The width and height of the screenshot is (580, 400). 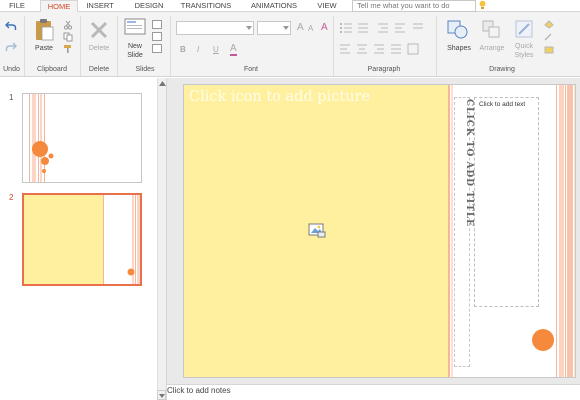 I want to click on notes-toggle, so click(x=161, y=395).